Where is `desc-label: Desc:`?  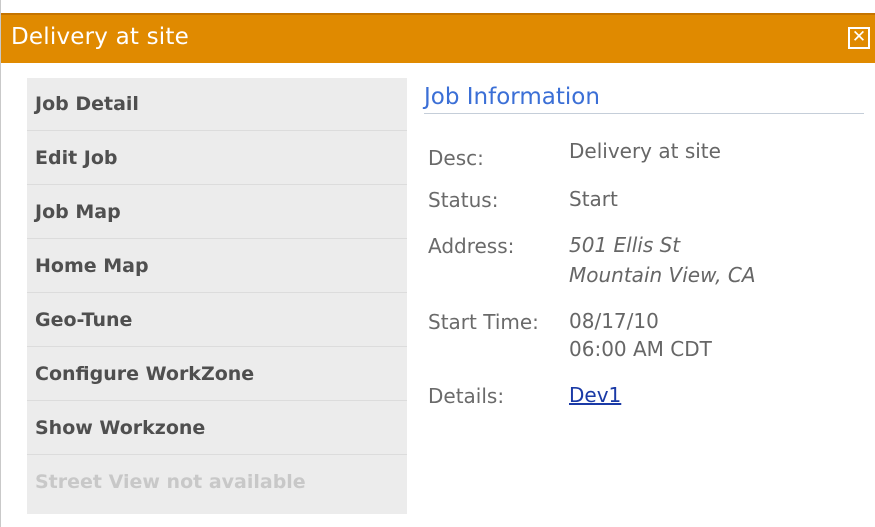
desc-label: Desc: is located at coordinates (456, 158).